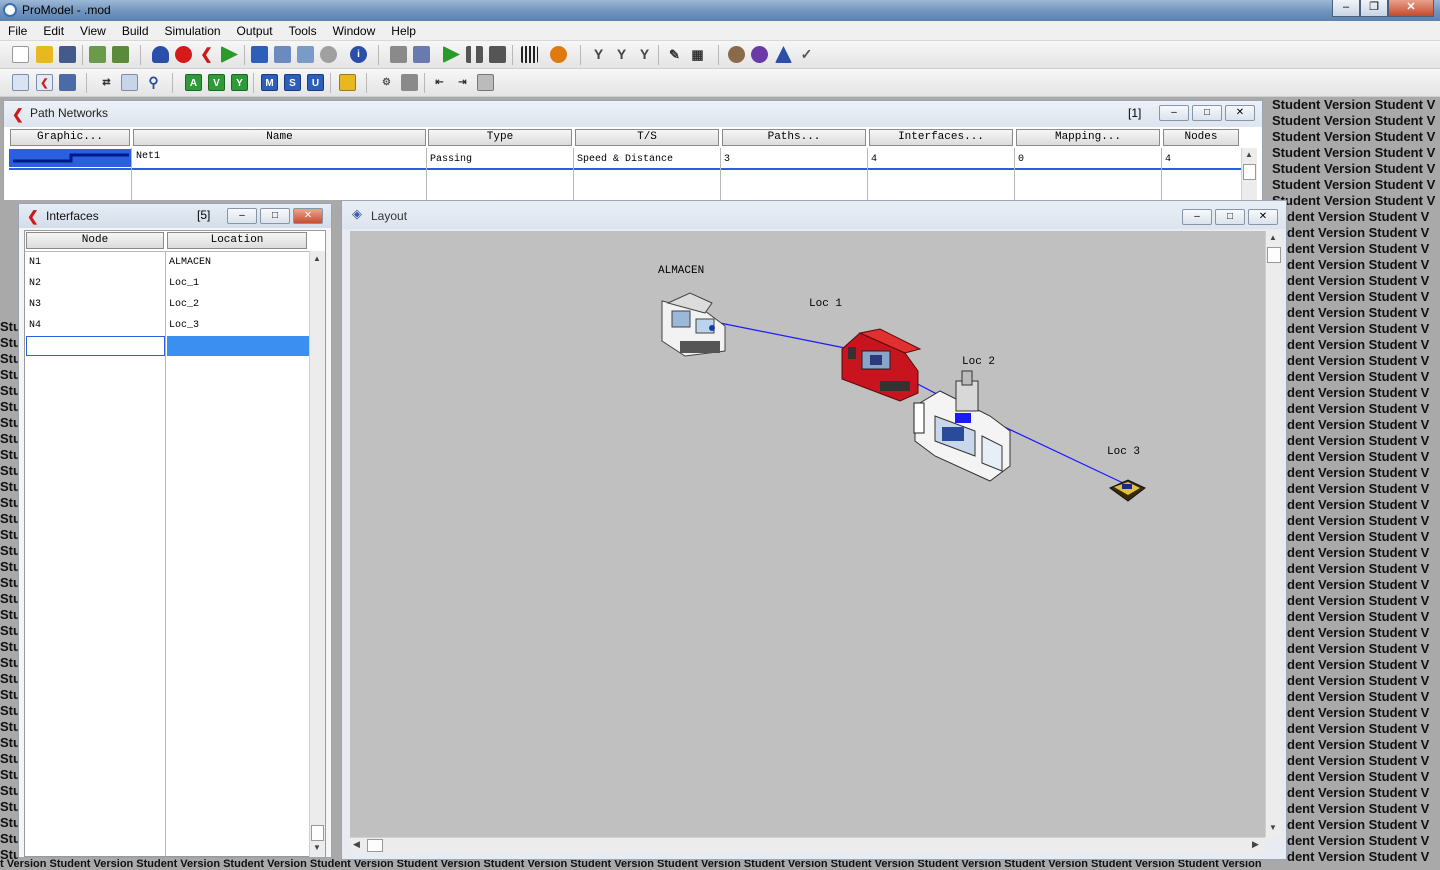  Describe the element at coordinates (120, 54) in the screenshot. I see `model-package-icon` at that location.